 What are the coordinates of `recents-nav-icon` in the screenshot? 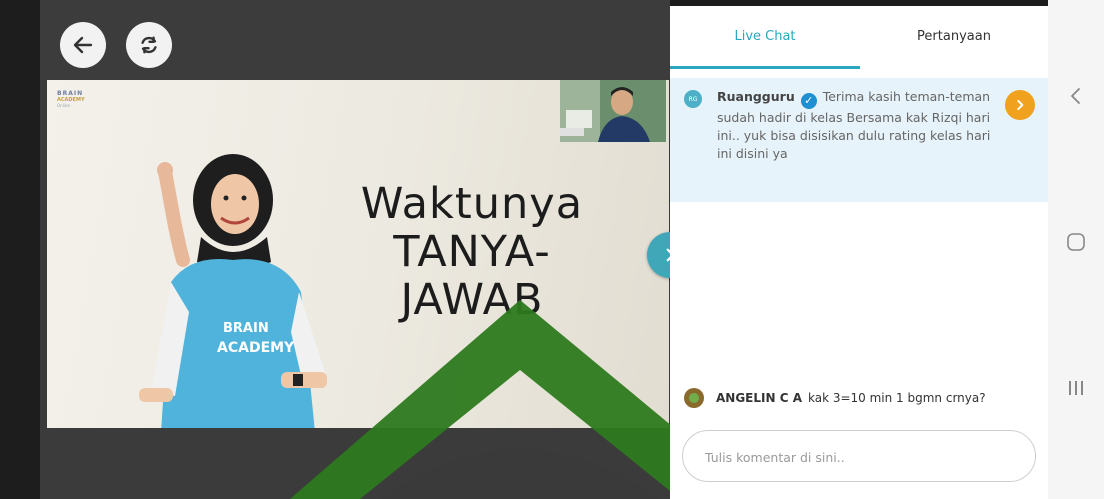 It's located at (1076, 388).